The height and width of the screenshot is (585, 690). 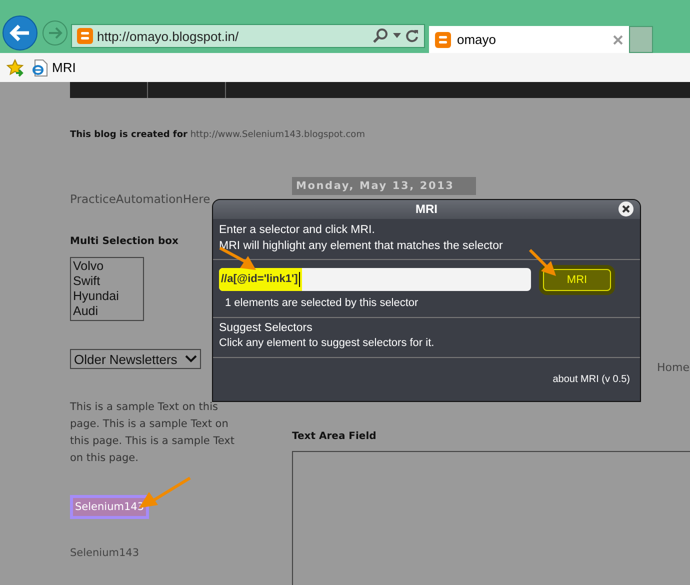 What do you see at coordinates (218, 135) in the screenshot?
I see `blog-description: This blog is created for http://www.Selenium143.blogspot.com` at bounding box center [218, 135].